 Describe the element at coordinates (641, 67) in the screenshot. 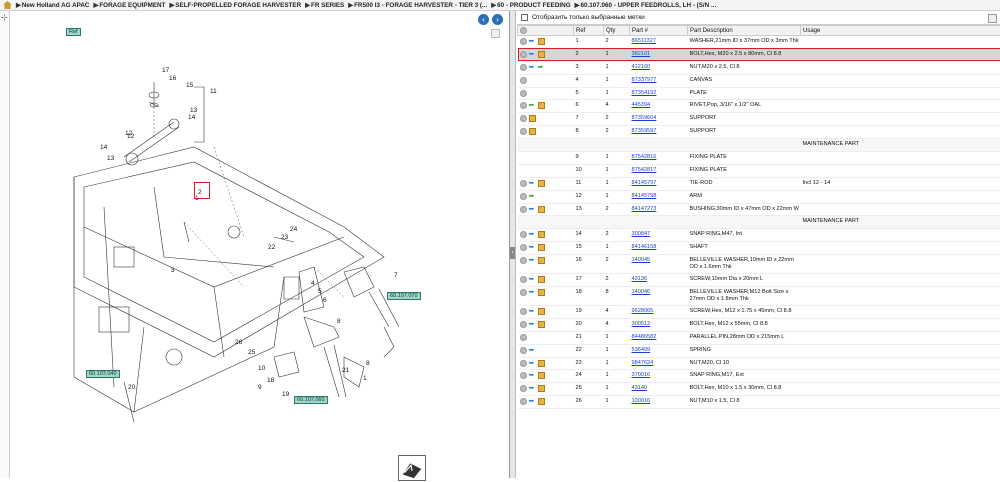

I see `part-number-link: 412160` at that location.